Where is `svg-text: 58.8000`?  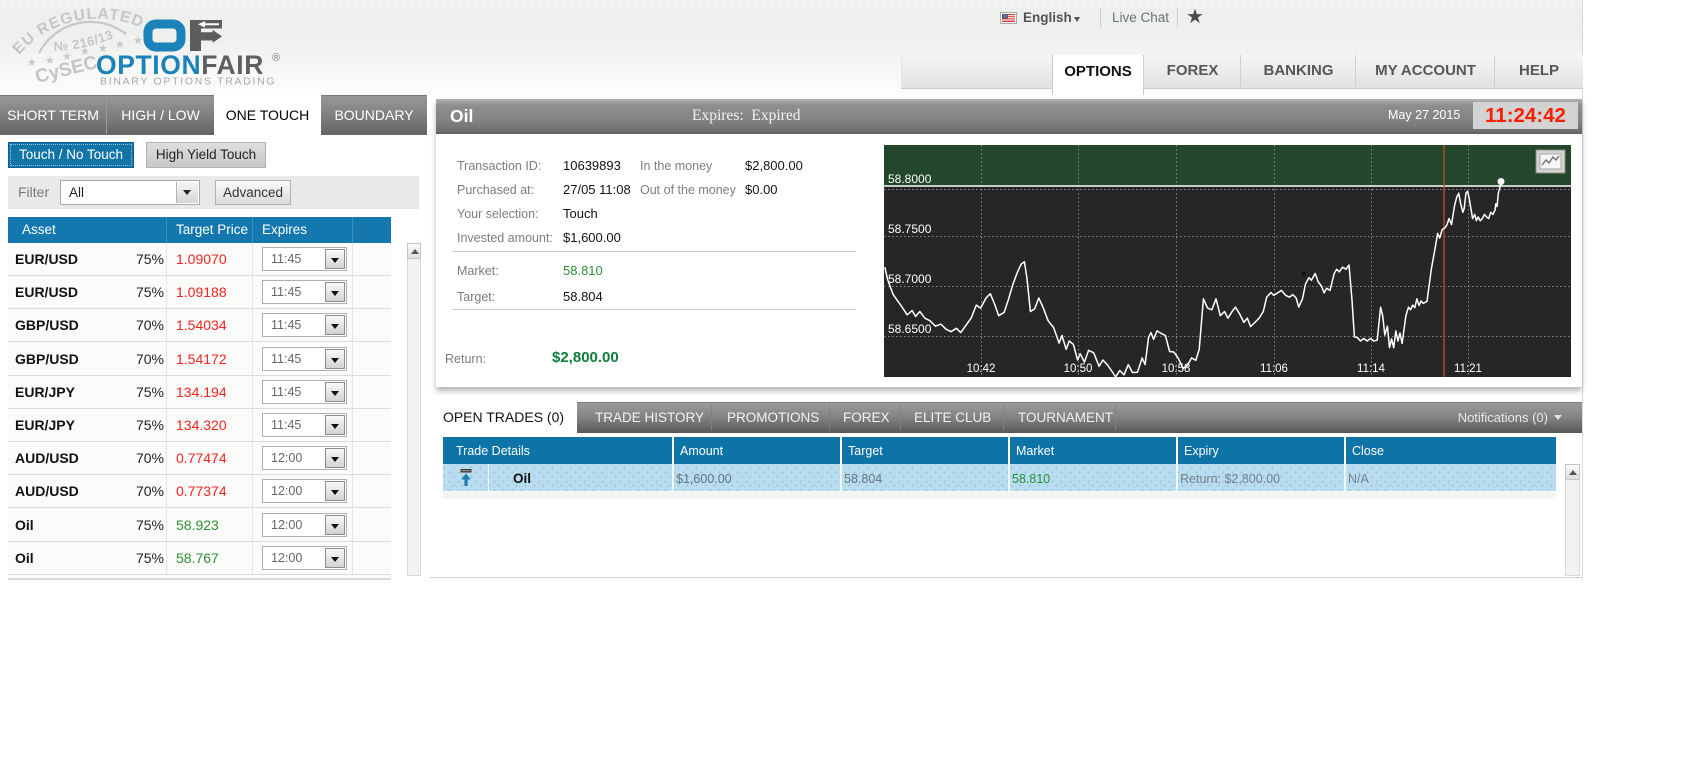
svg-text: 58.8000 is located at coordinates (910, 179).